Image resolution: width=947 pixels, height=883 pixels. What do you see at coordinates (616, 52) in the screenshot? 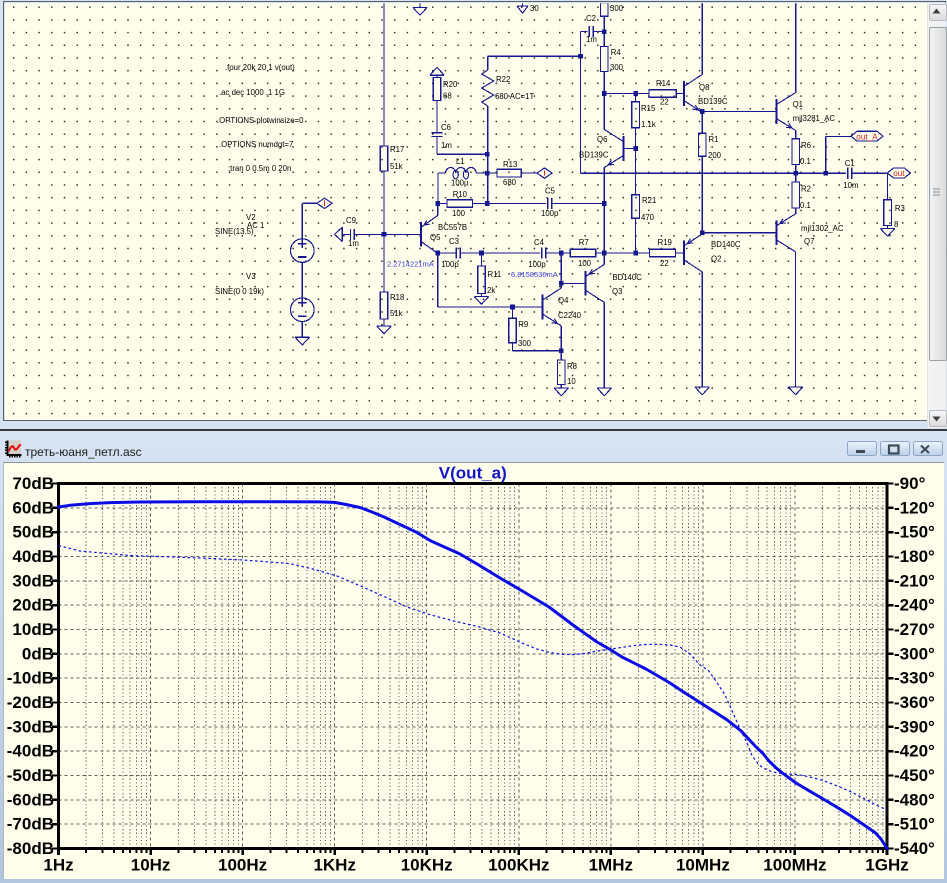
I see `svg-text: R4` at bounding box center [616, 52].